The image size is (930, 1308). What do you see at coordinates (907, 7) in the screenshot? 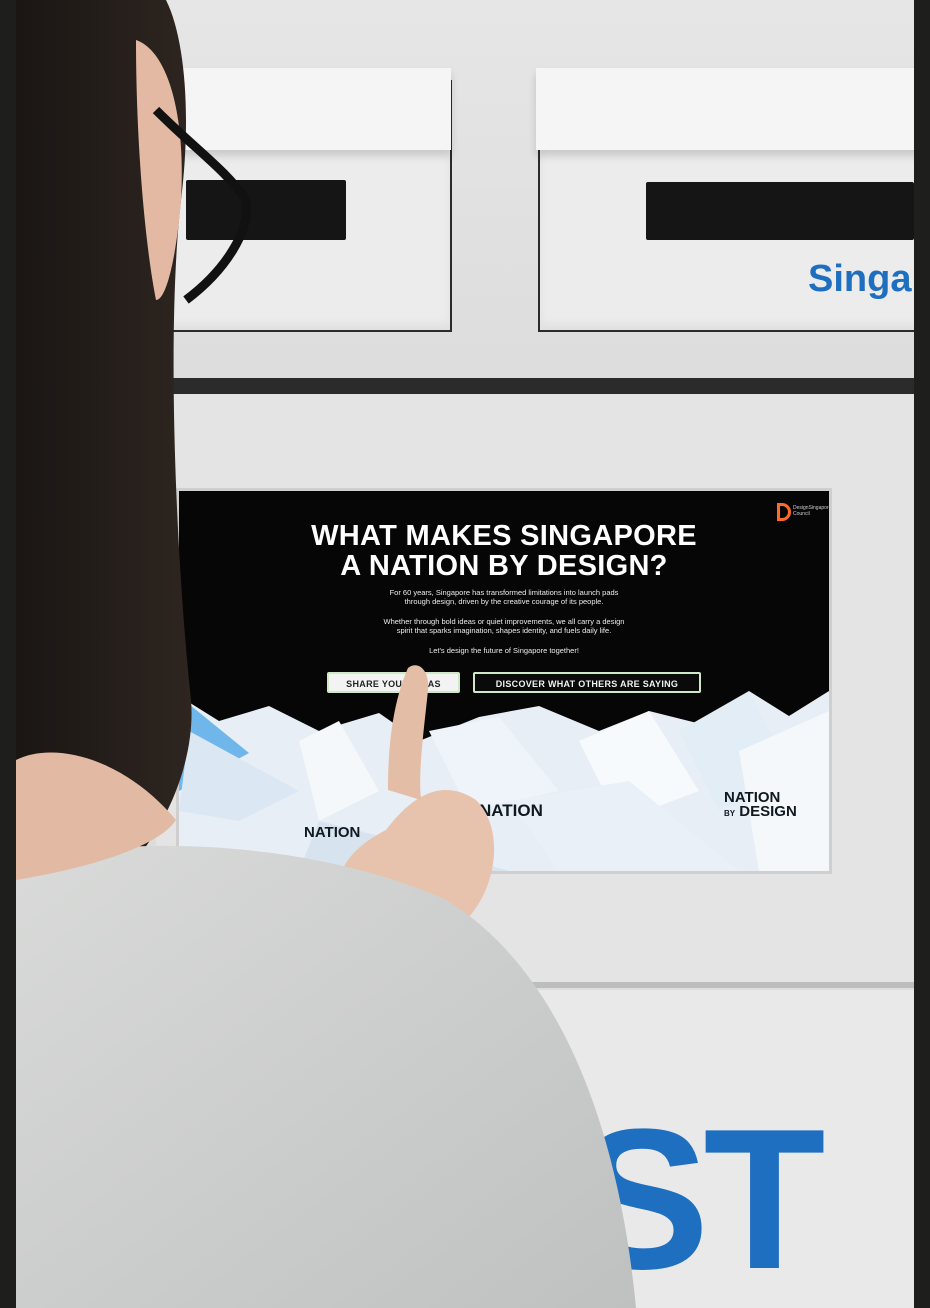
I see `corner-mark-tr` at bounding box center [907, 7].